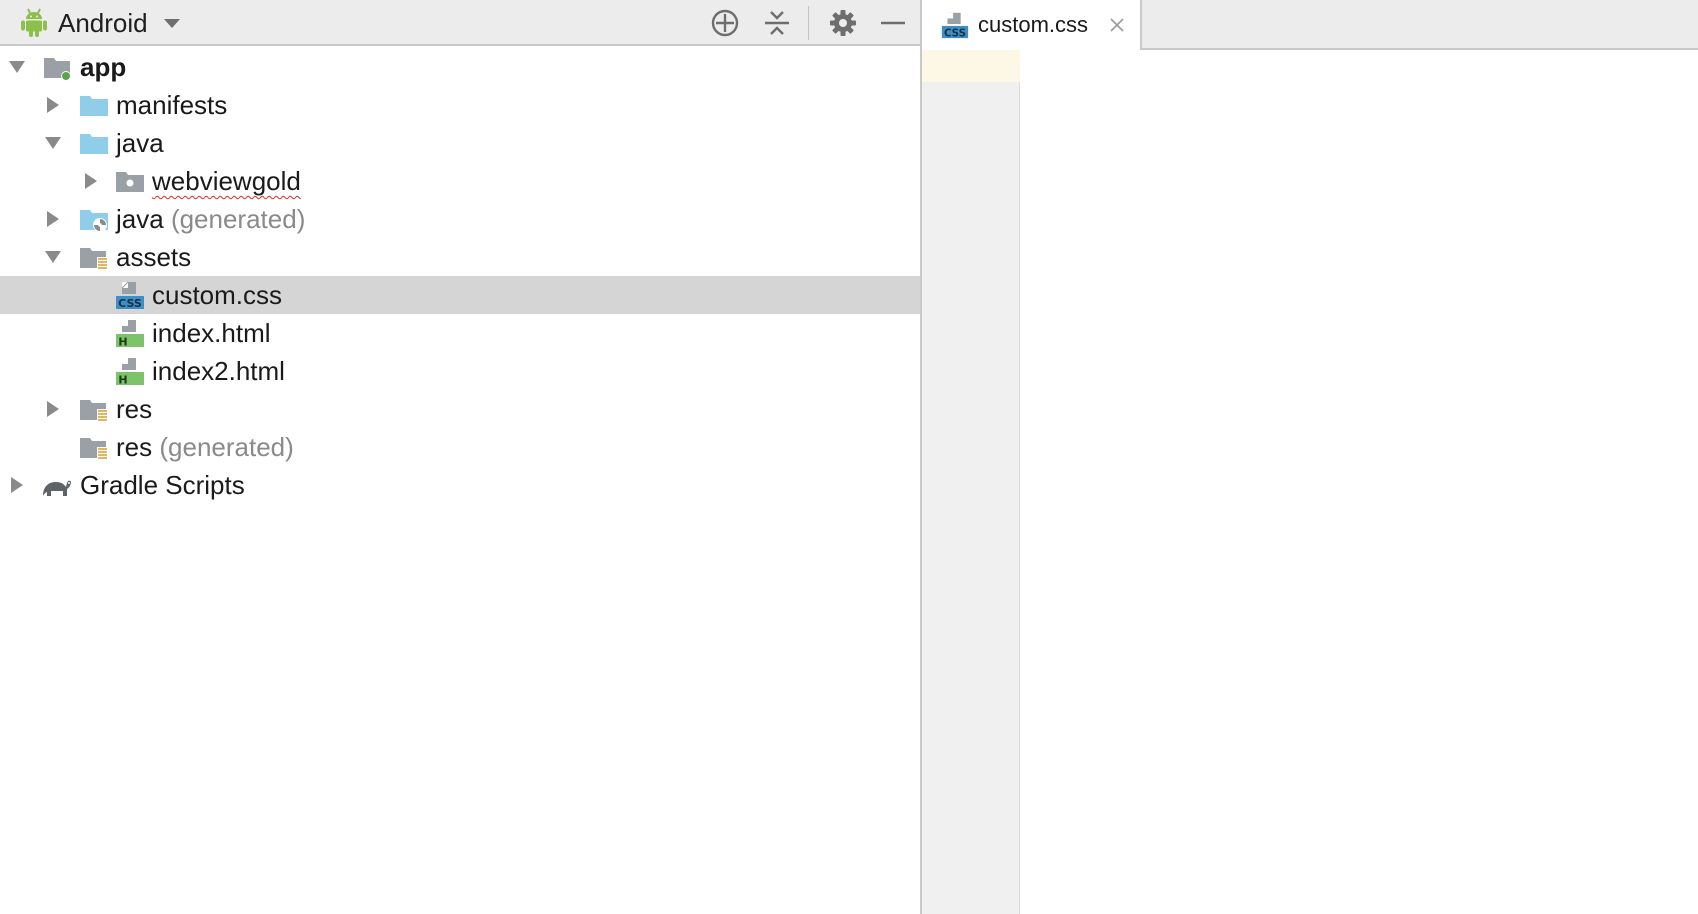  What do you see at coordinates (808, 23) in the screenshot?
I see `toolbar-separator` at bounding box center [808, 23].